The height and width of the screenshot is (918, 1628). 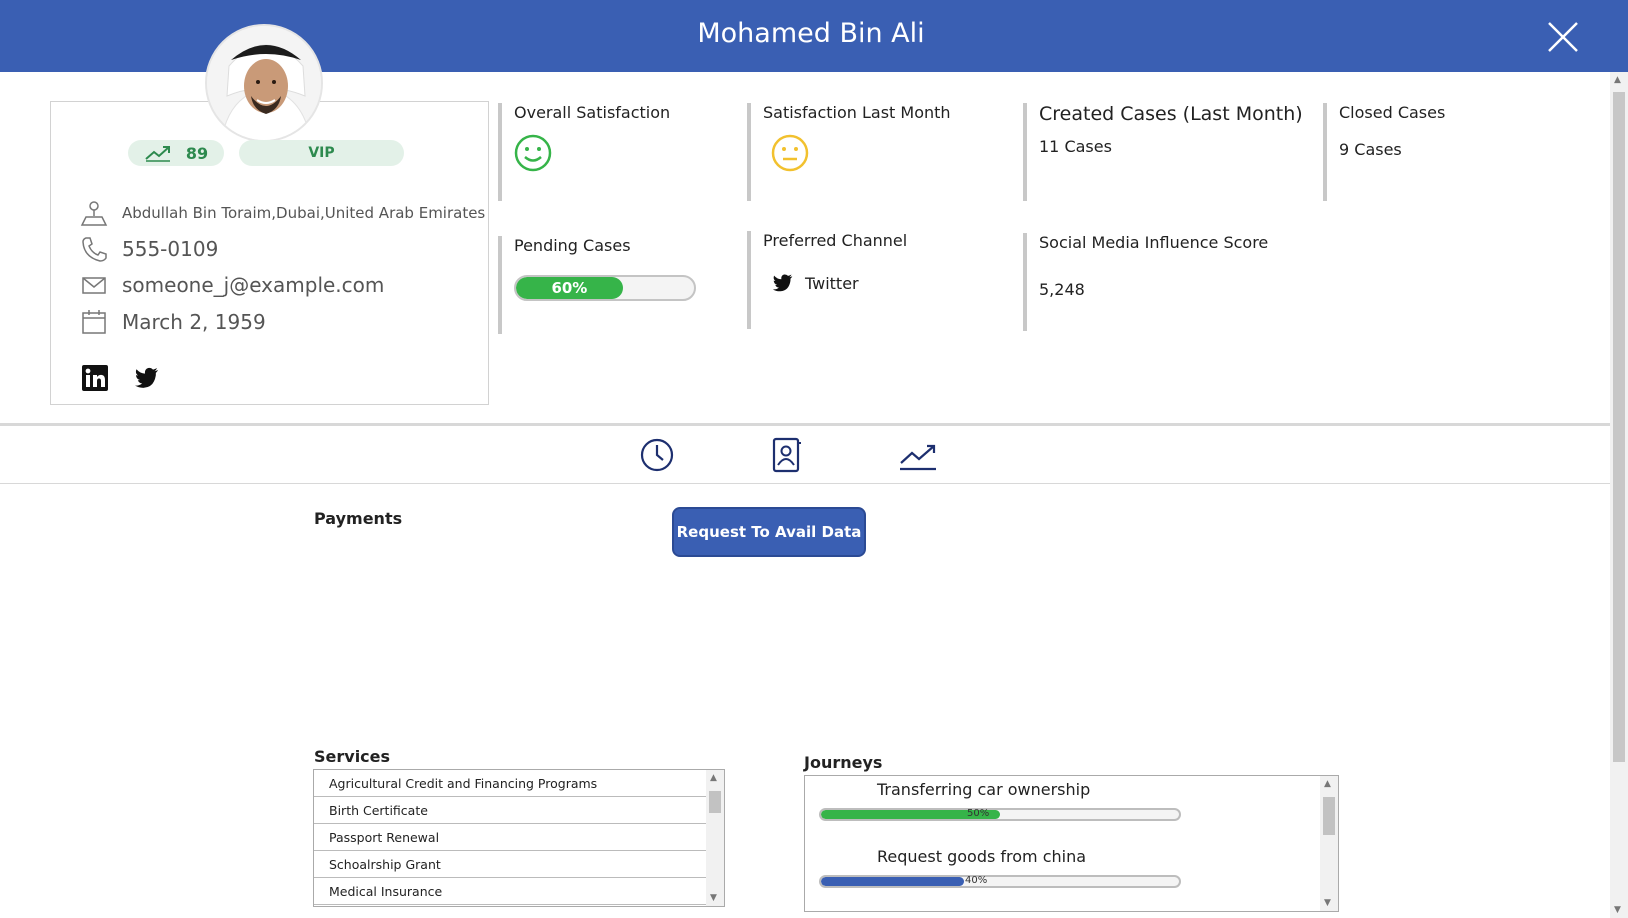 What do you see at coordinates (786, 455) in the screenshot?
I see `contact-book-icon` at bounding box center [786, 455].